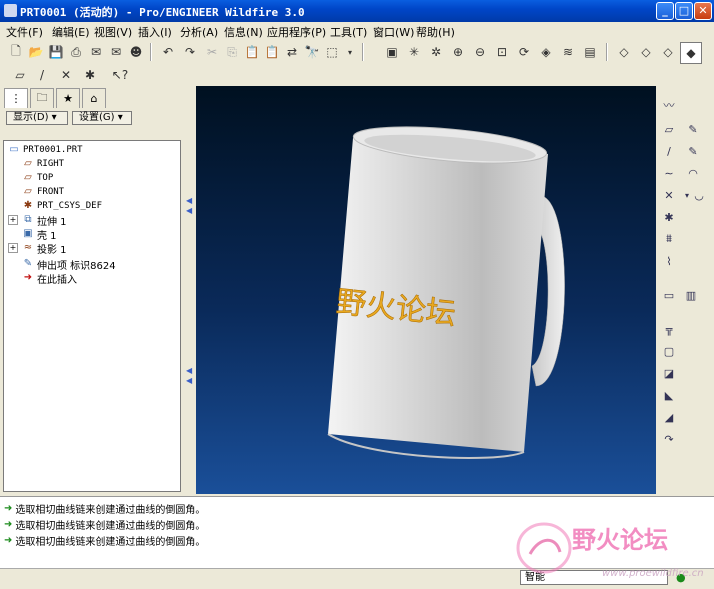 The image size is (714, 589). I want to click on regenerate-icon: ⇄, so click(292, 52).